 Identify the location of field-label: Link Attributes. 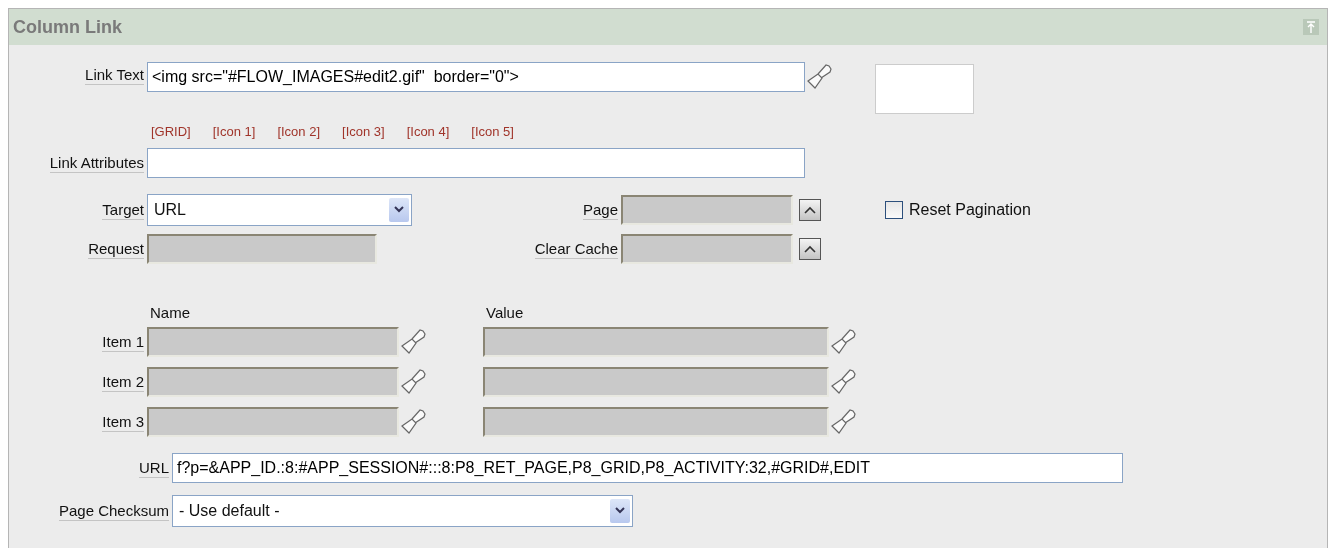
(96, 163).